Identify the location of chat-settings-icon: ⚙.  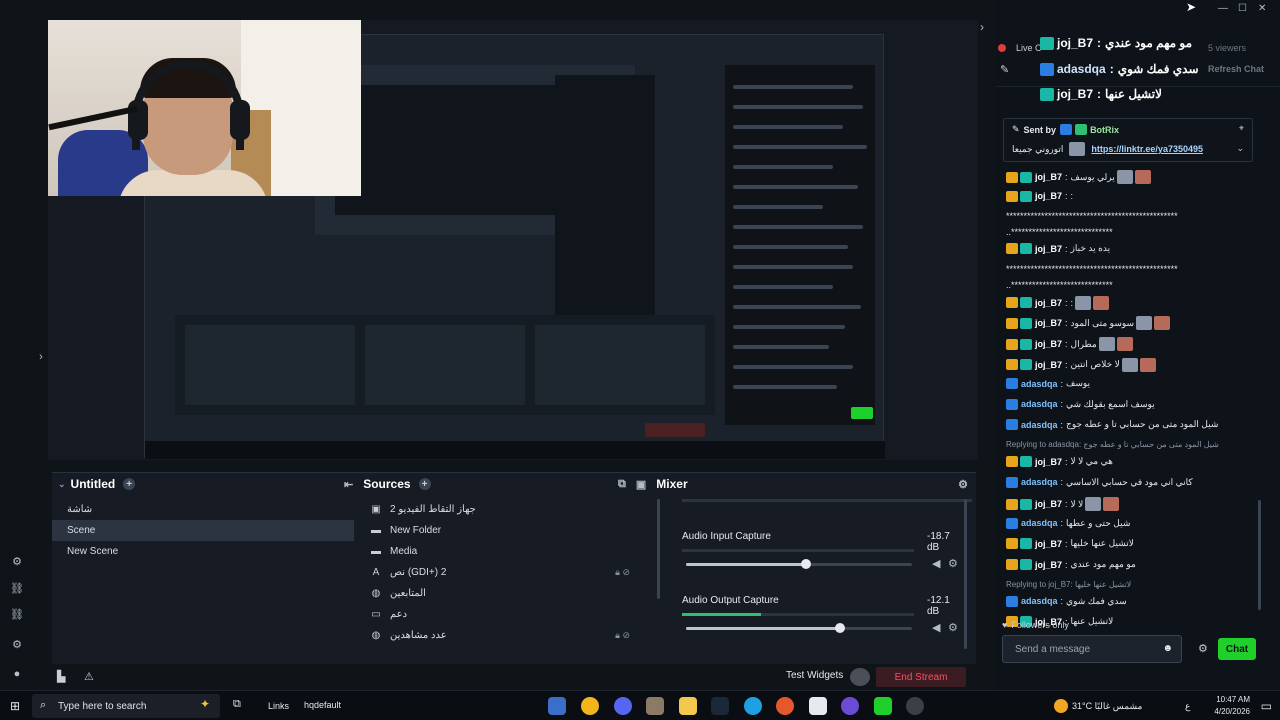
(1203, 648).